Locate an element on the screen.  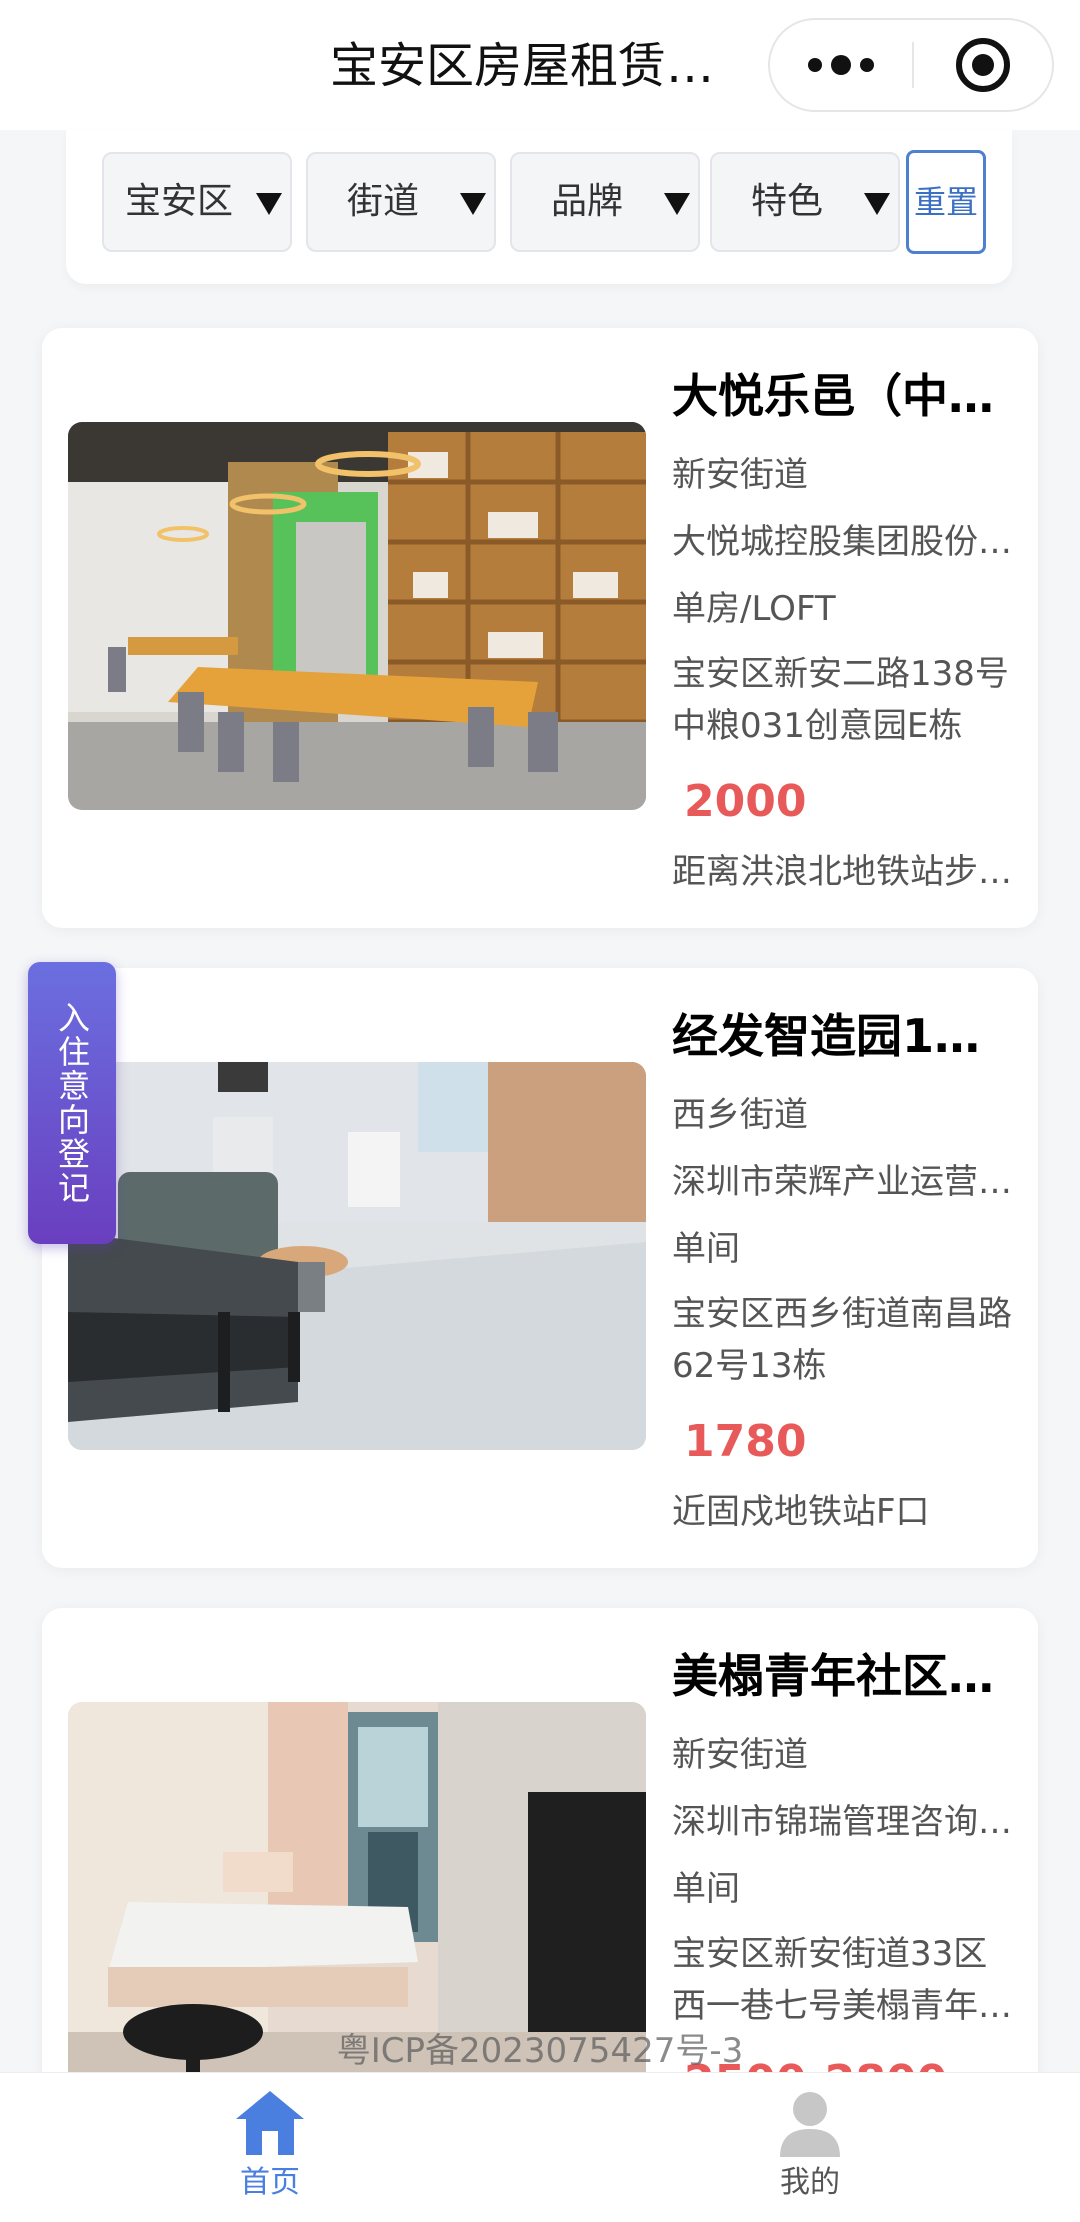
target-close-icon is located at coordinates (983, 65).